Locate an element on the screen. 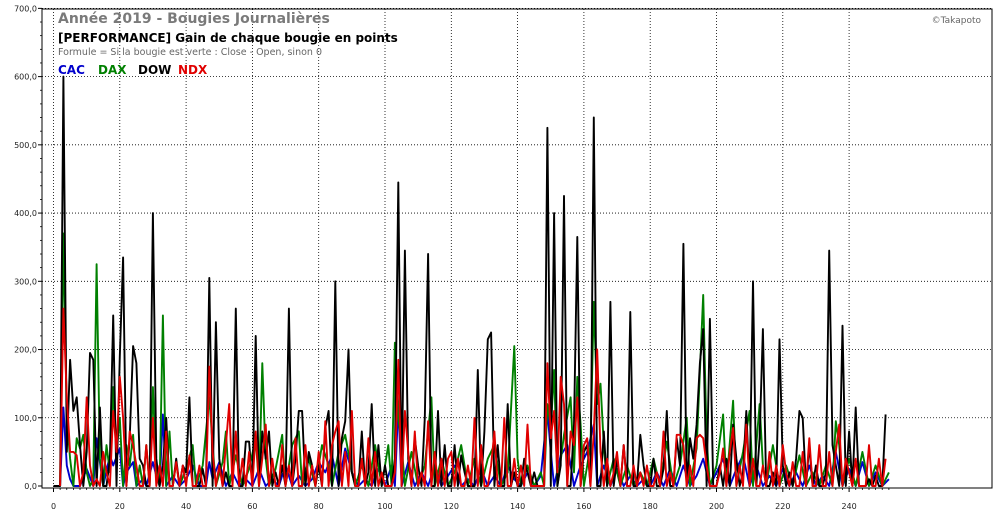 The width and height of the screenshot is (1000, 520). y-tick-label: 300,0 is located at coordinates (25, 281).